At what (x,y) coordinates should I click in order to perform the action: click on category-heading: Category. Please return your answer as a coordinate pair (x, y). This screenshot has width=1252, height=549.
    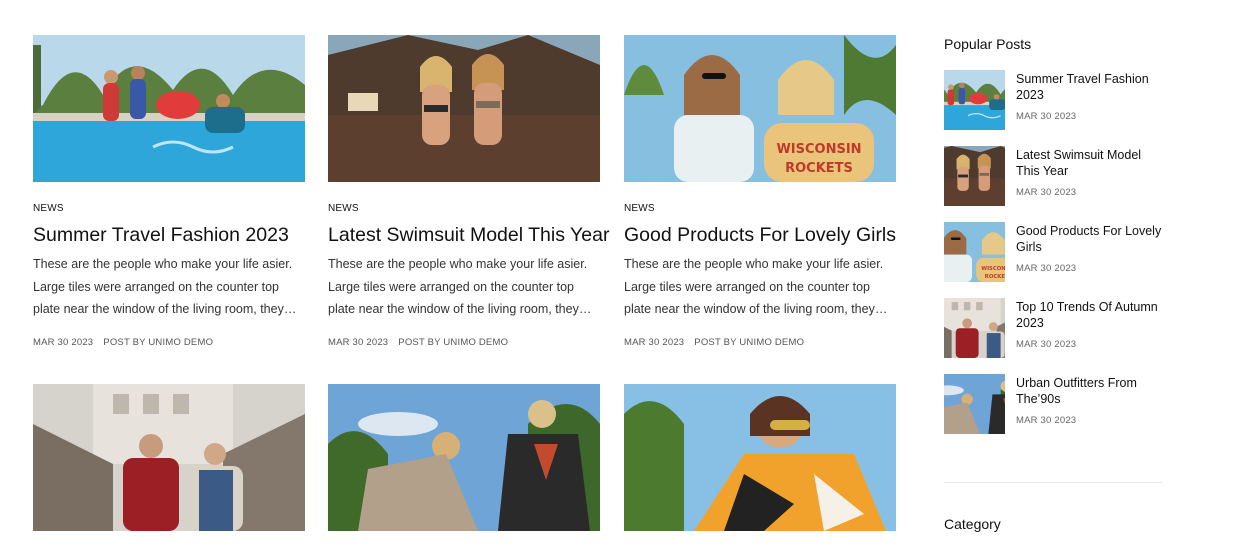
    Looking at the image, I should click on (972, 524).